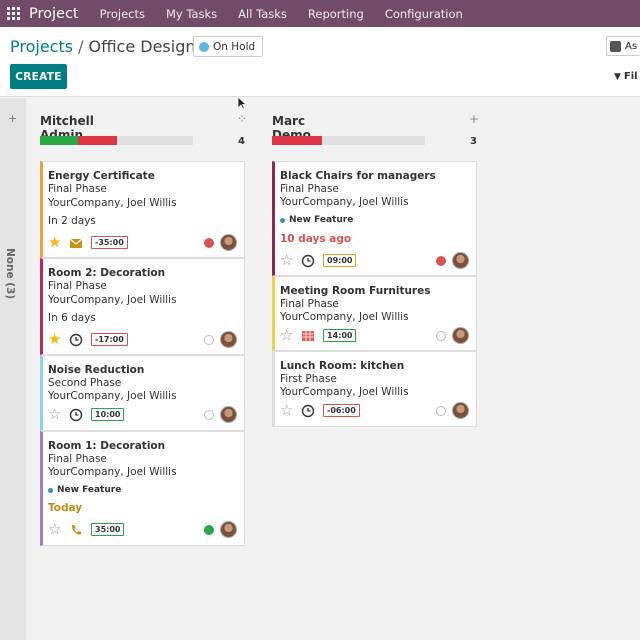 This screenshot has width=640, height=640. What do you see at coordinates (375, 335) in the screenshot?
I see `card-footer: ☆ 14:00` at bounding box center [375, 335].